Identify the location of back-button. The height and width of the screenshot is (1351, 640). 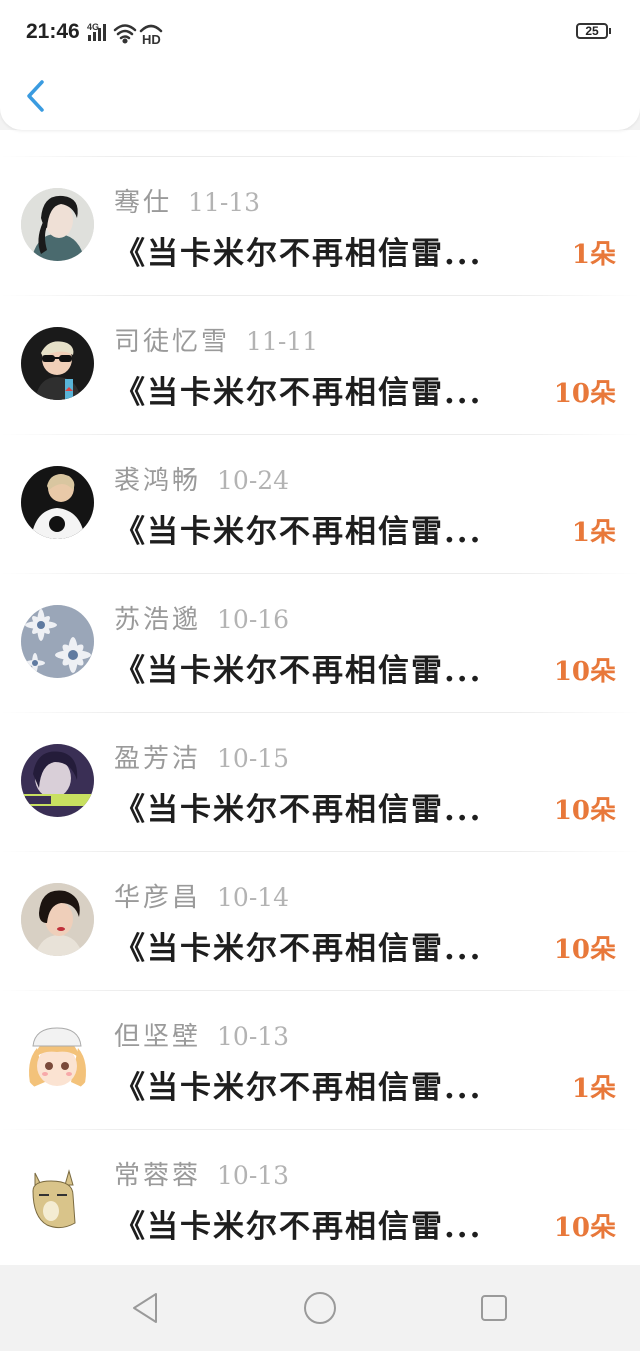
(36, 96).